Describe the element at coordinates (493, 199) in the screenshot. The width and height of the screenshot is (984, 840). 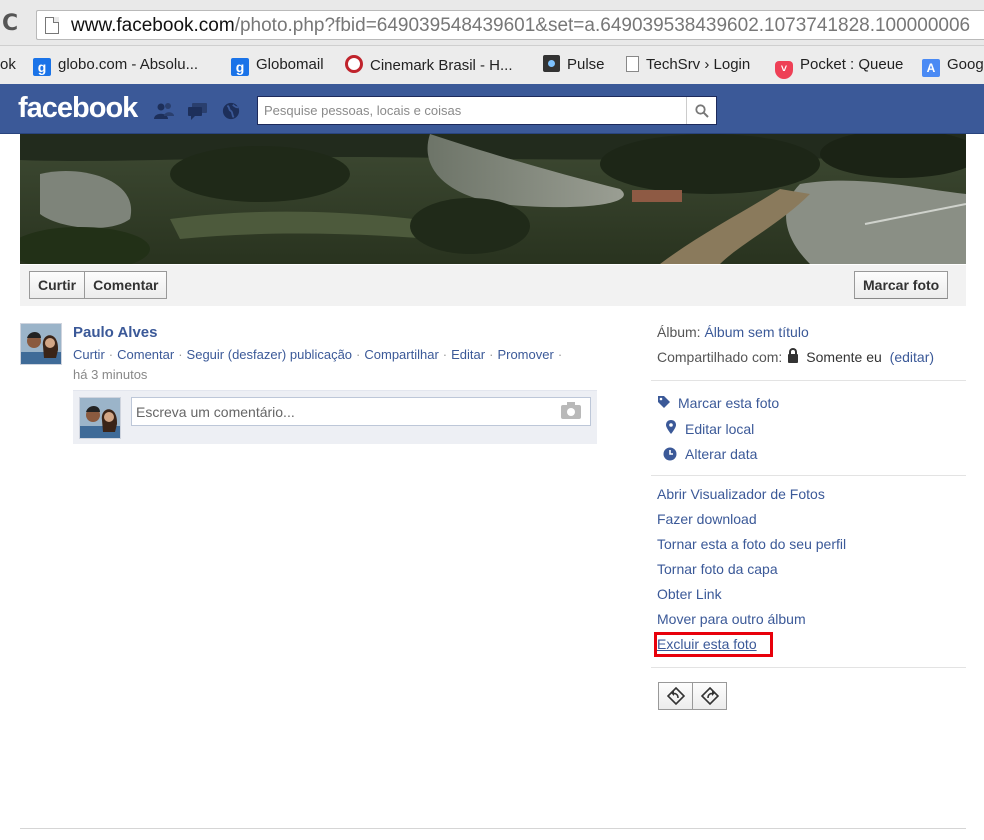
I see `photo-image` at that location.